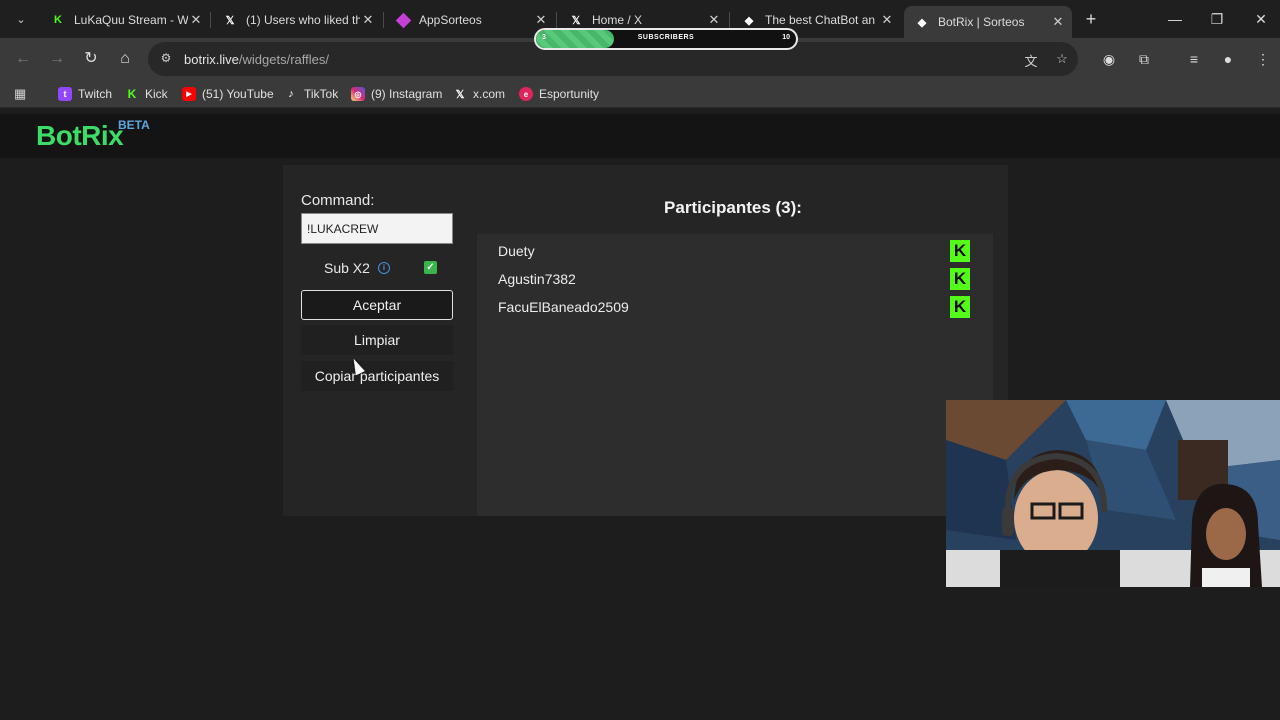 This screenshot has height=720, width=1280. I want to click on webcam-overlay, so click(1113, 493).